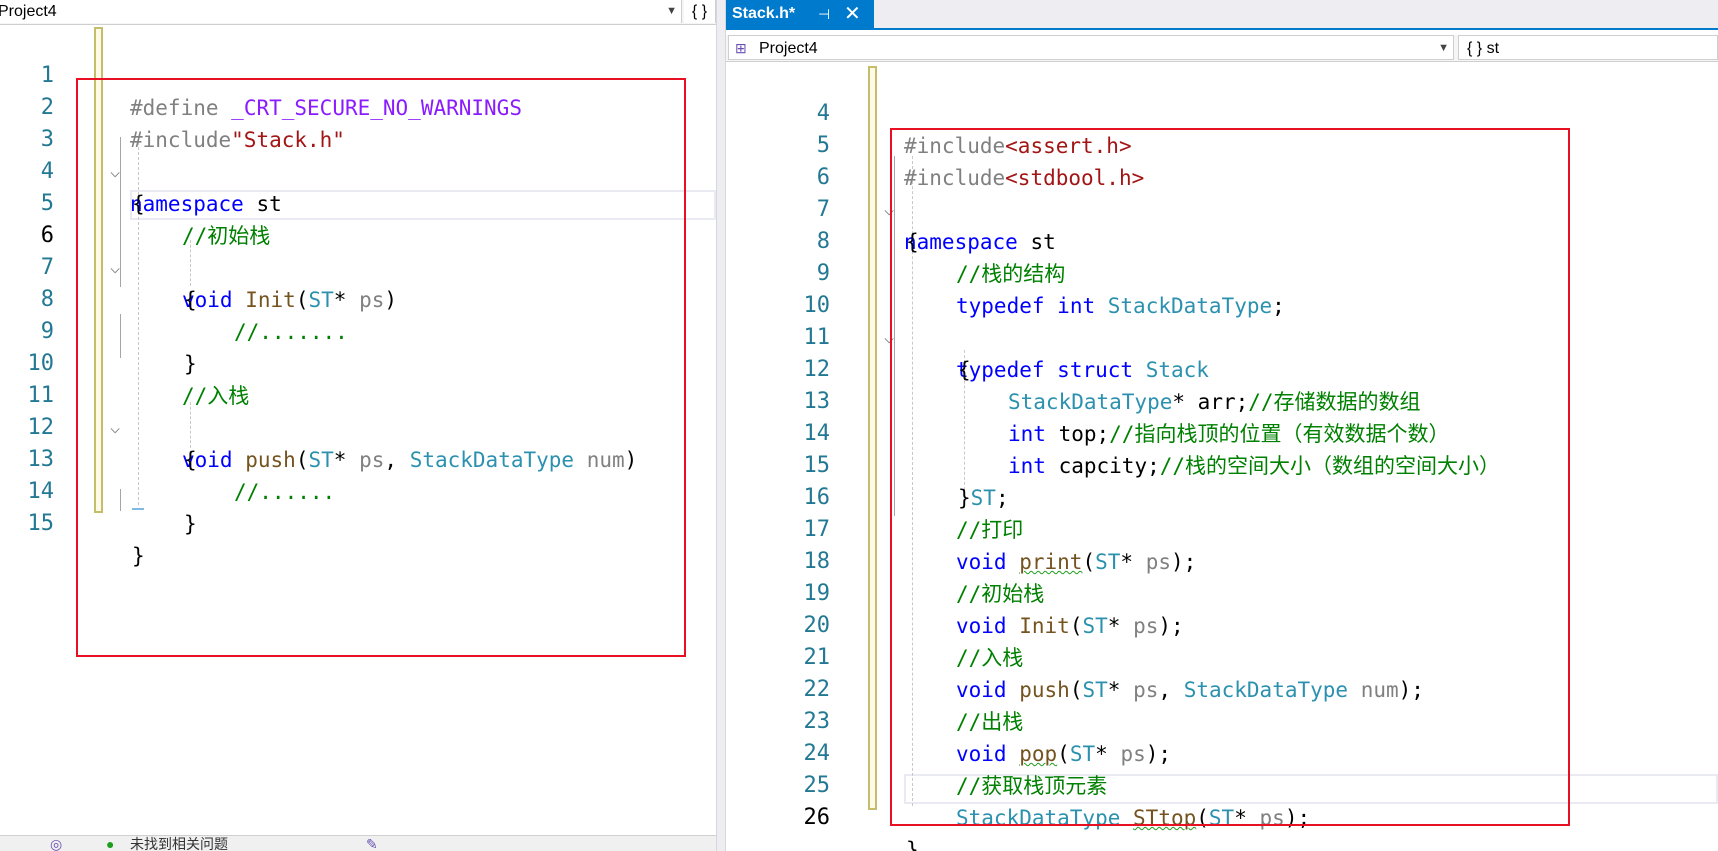 This screenshot has width=1718, height=851. I want to click on left-project-combo-value: Project4, so click(28, 11).